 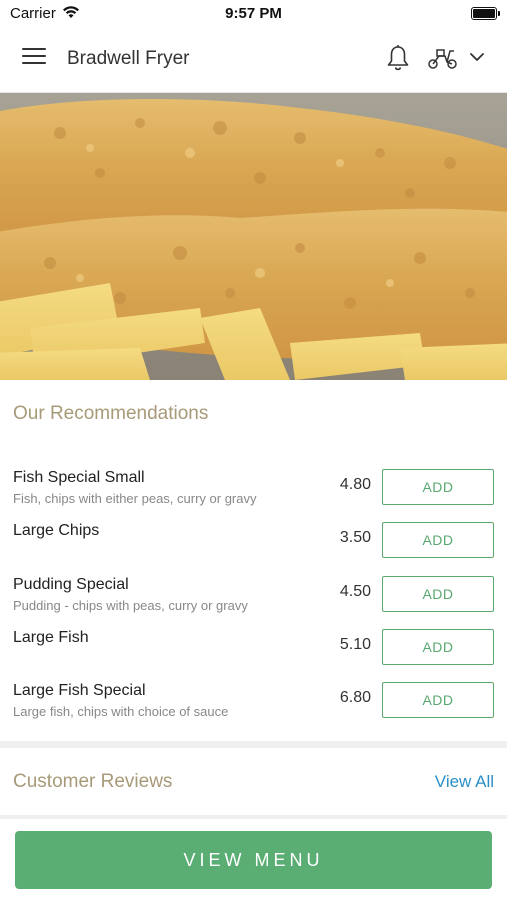 I want to click on item-name: Large Fish, so click(x=51, y=637).